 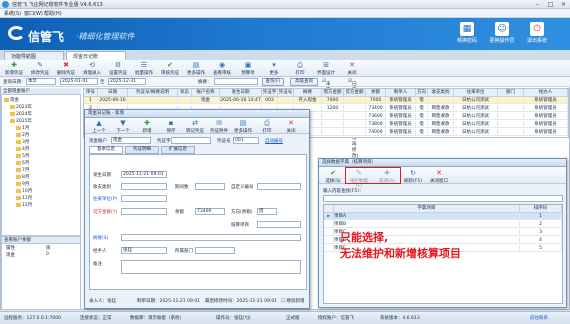 I want to click on transfer-voucher-button: ⇄ 转记凭证, so click(x=195, y=126).